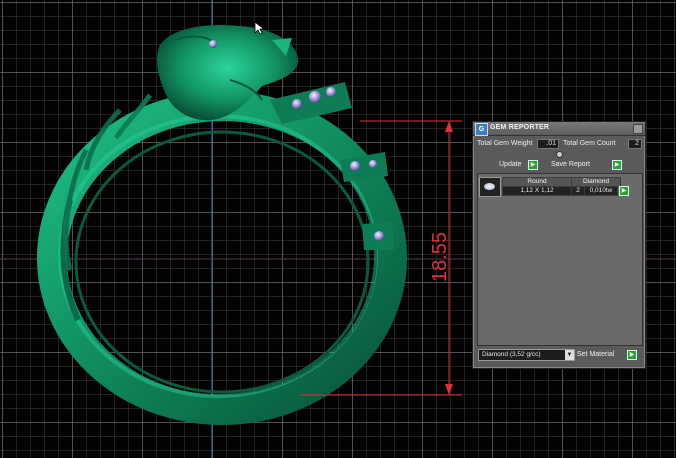  I want to click on diamond-icon, so click(489, 186).